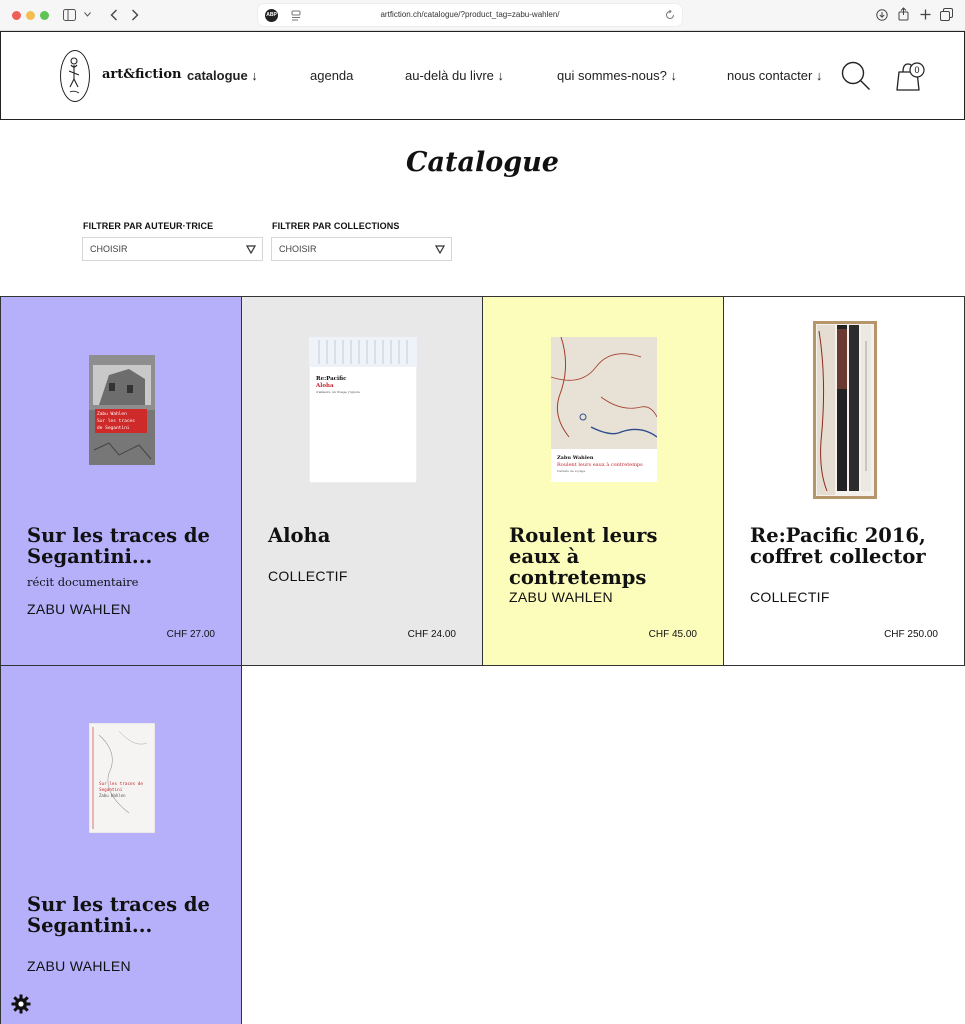 This screenshot has height=1024, width=965. I want to click on collection-filter-select: CHOISIR, so click(361, 249).